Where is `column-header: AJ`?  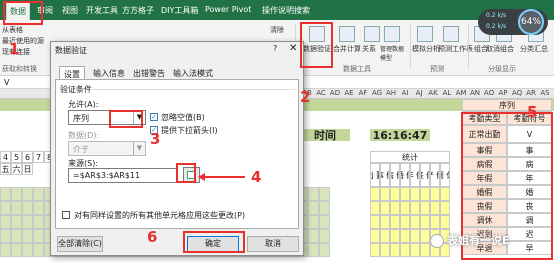 column-header: AJ is located at coordinates (419, 94).